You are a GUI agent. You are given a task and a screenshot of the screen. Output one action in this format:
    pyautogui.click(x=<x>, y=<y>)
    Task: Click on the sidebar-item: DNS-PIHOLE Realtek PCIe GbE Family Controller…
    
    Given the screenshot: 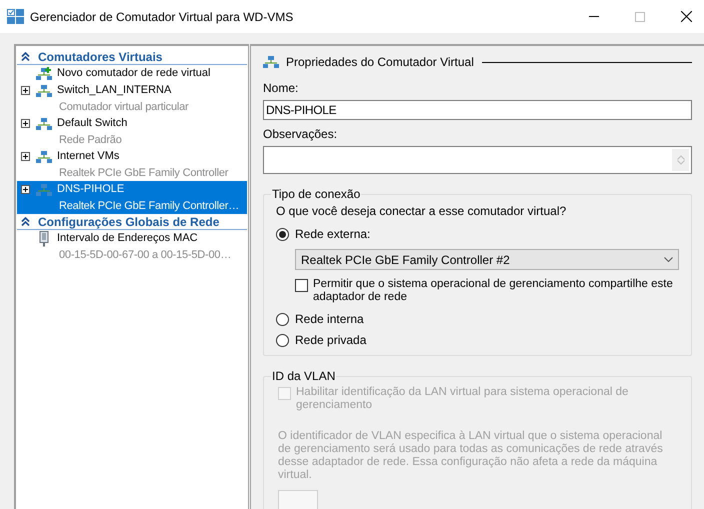 What is the action you would take?
    pyautogui.click(x=132, y=197)
    